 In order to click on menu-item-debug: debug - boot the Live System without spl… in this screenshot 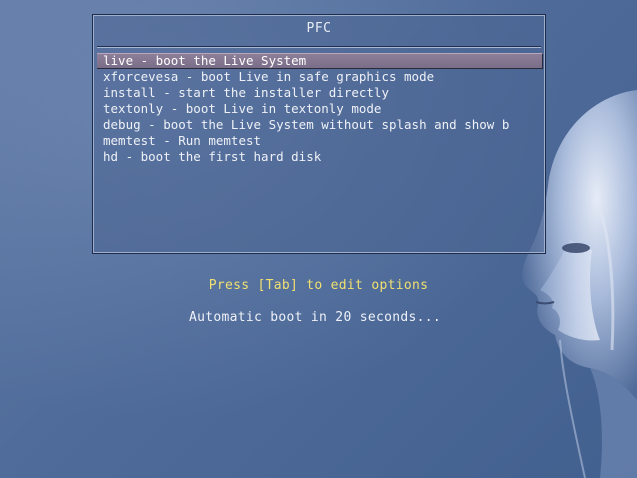, I will do `click(320, 125)`.